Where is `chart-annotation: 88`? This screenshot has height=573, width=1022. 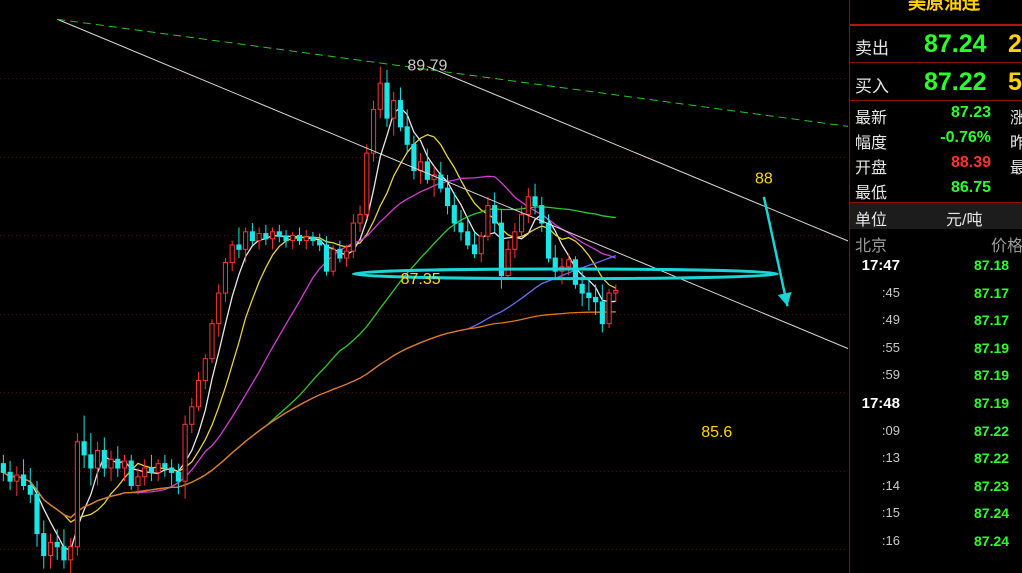 chart-annotation: 88 is located at coordinates (764, 179).